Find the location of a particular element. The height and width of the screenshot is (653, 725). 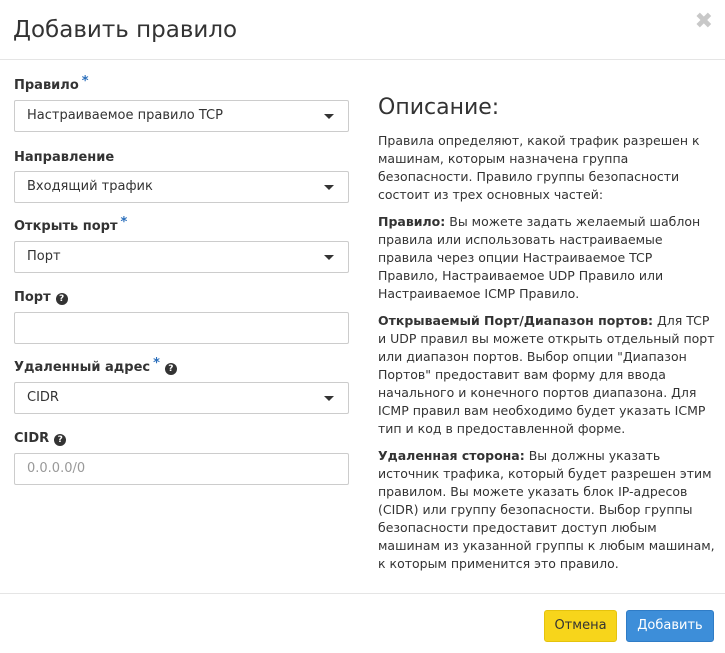

rule-select: Настраиваемое правило TCP is located at coordinates (181, 116).